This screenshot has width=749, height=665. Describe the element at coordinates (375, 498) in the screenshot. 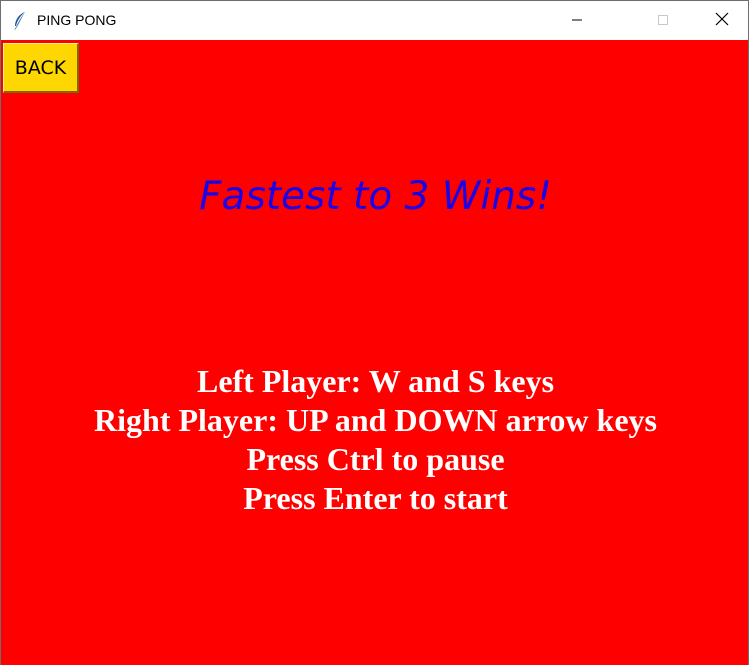

I see `instruction-line-start: Press Enter to start` at that location.